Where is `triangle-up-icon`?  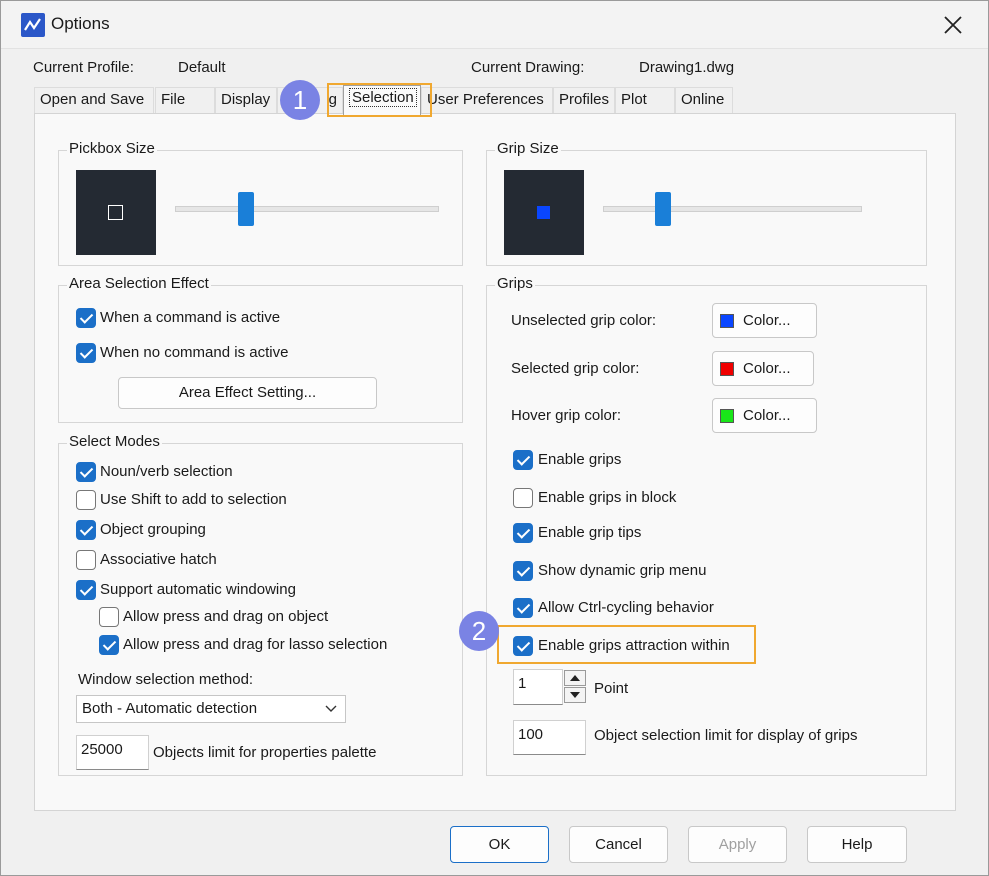
triangle-up-icon is located at coordinates (575, 678).